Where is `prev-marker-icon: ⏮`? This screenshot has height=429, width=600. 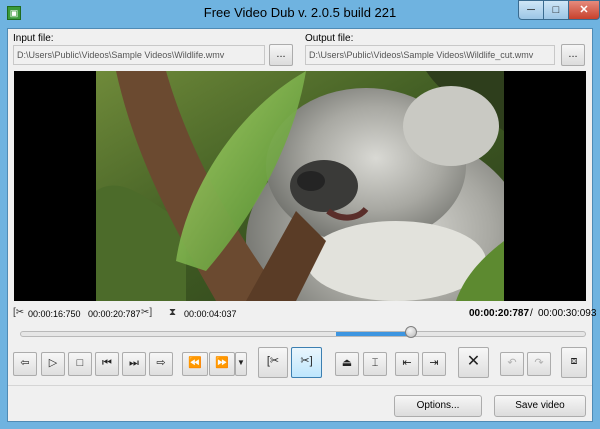 prev-marker-icon: ⏮ is located at coordinates (107, 363).